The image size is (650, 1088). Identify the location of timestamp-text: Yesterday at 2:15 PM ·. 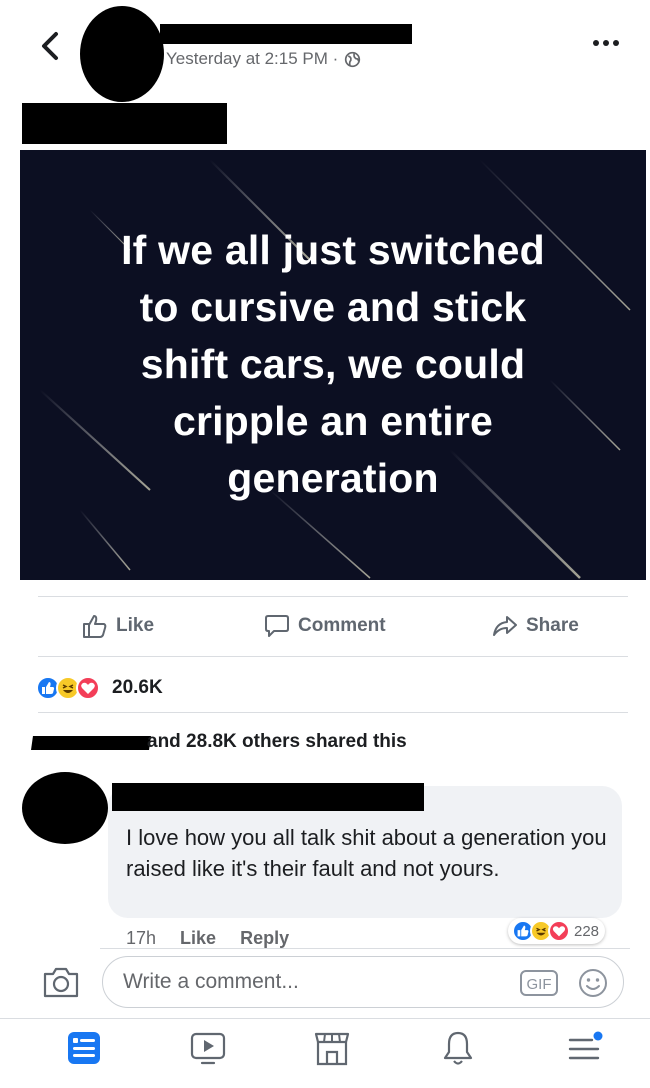
(252, 58).